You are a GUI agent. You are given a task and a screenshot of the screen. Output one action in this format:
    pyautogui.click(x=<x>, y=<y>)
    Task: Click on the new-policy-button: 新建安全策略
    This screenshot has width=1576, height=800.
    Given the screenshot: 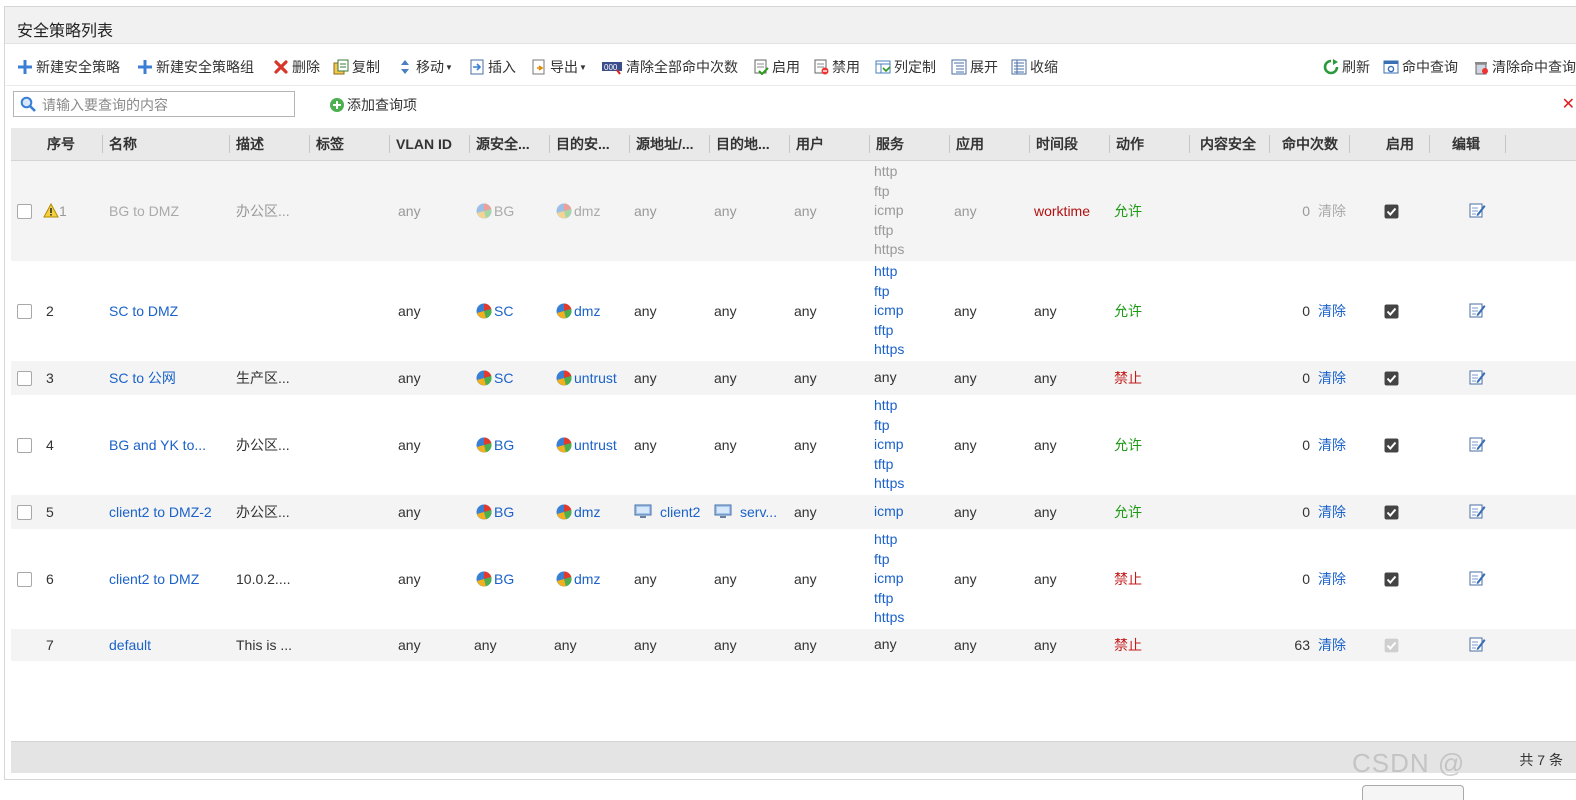 What is the action you would take?
    pyautogui.click(x=68, y=67)
    